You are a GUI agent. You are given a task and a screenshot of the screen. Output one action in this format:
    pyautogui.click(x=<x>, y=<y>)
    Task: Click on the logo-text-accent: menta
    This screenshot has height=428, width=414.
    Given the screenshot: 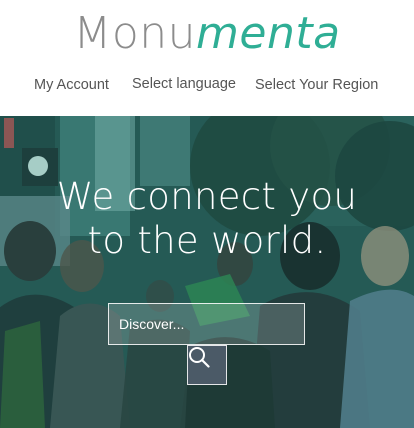 What is the action you would take?
    pyautogui.click(x=268, y=33)
    